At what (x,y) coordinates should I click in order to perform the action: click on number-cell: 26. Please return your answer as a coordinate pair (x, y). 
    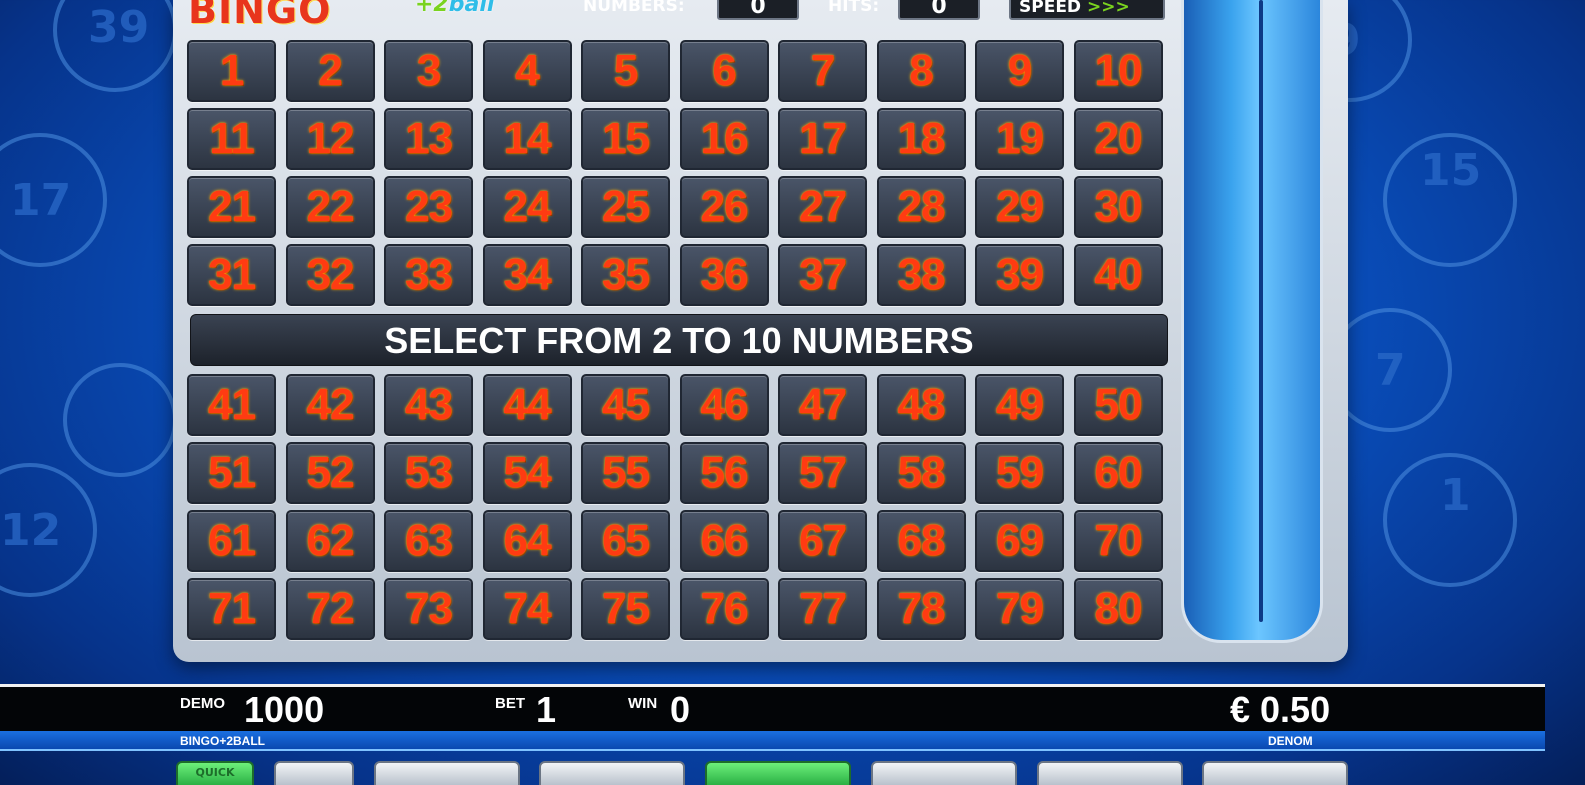
    Looking at the image, I should click on (724, 207).